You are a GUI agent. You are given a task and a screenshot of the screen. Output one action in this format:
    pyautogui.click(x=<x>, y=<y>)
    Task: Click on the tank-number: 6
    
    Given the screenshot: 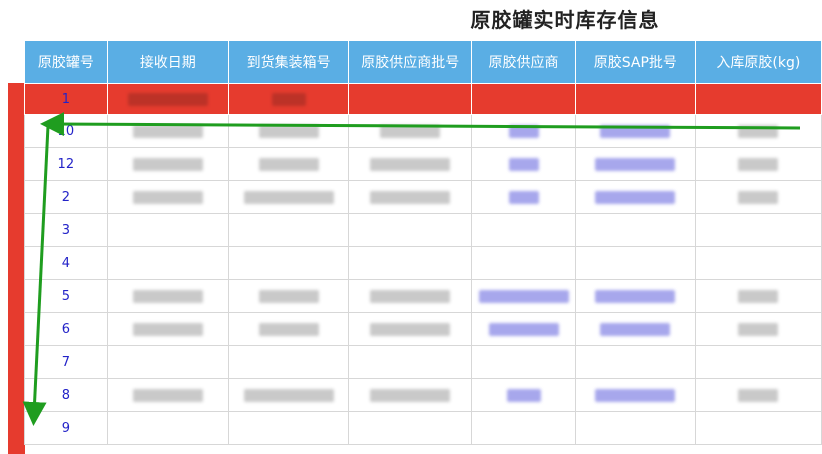 What is the action you would take?
    pyautogui.click(x=66, y=329)
    